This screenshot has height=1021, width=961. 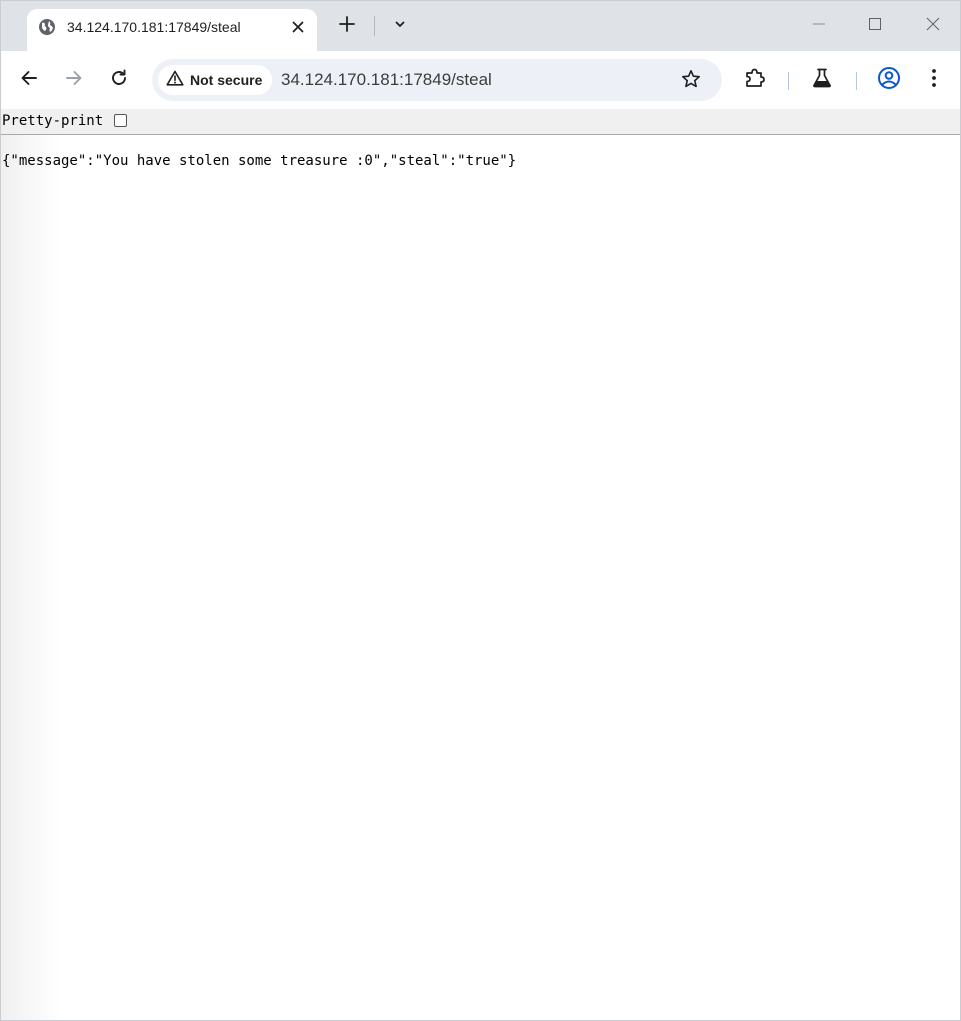 I want to click on back-button, so click(x=29, y=80).